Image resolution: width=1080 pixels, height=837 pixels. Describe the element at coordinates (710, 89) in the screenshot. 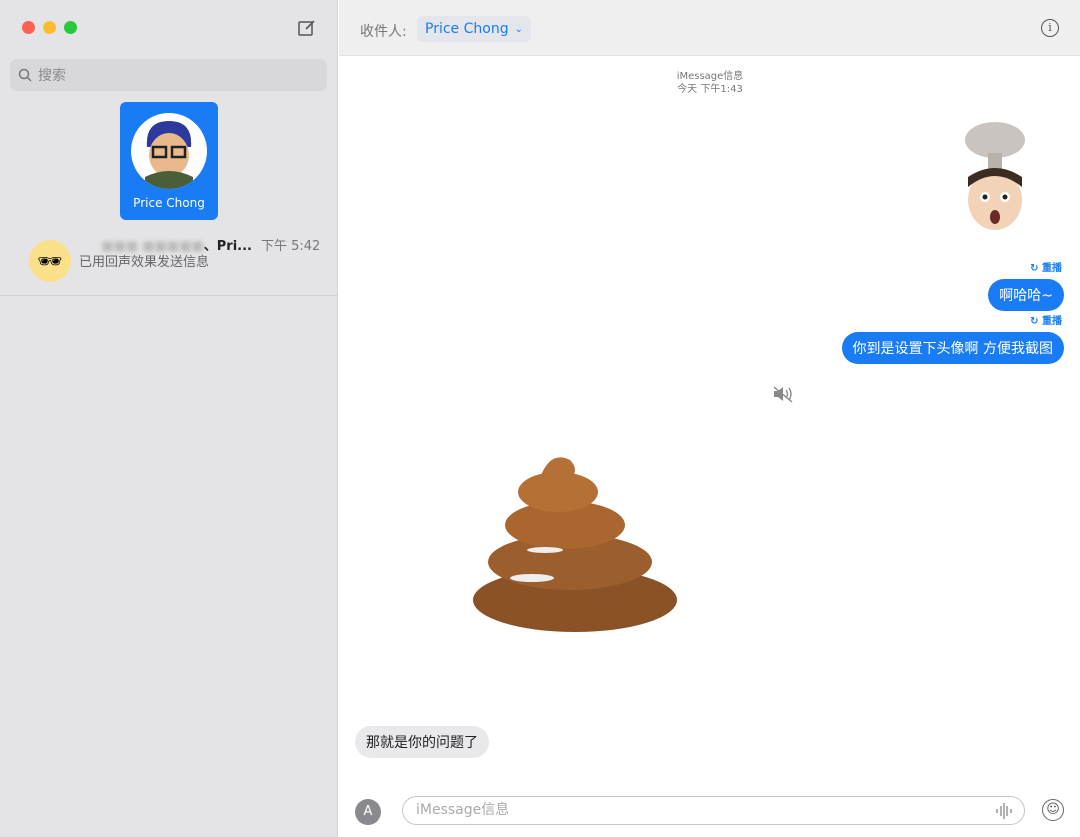

I see `timestamp: 今天 下午1:43` at that location.